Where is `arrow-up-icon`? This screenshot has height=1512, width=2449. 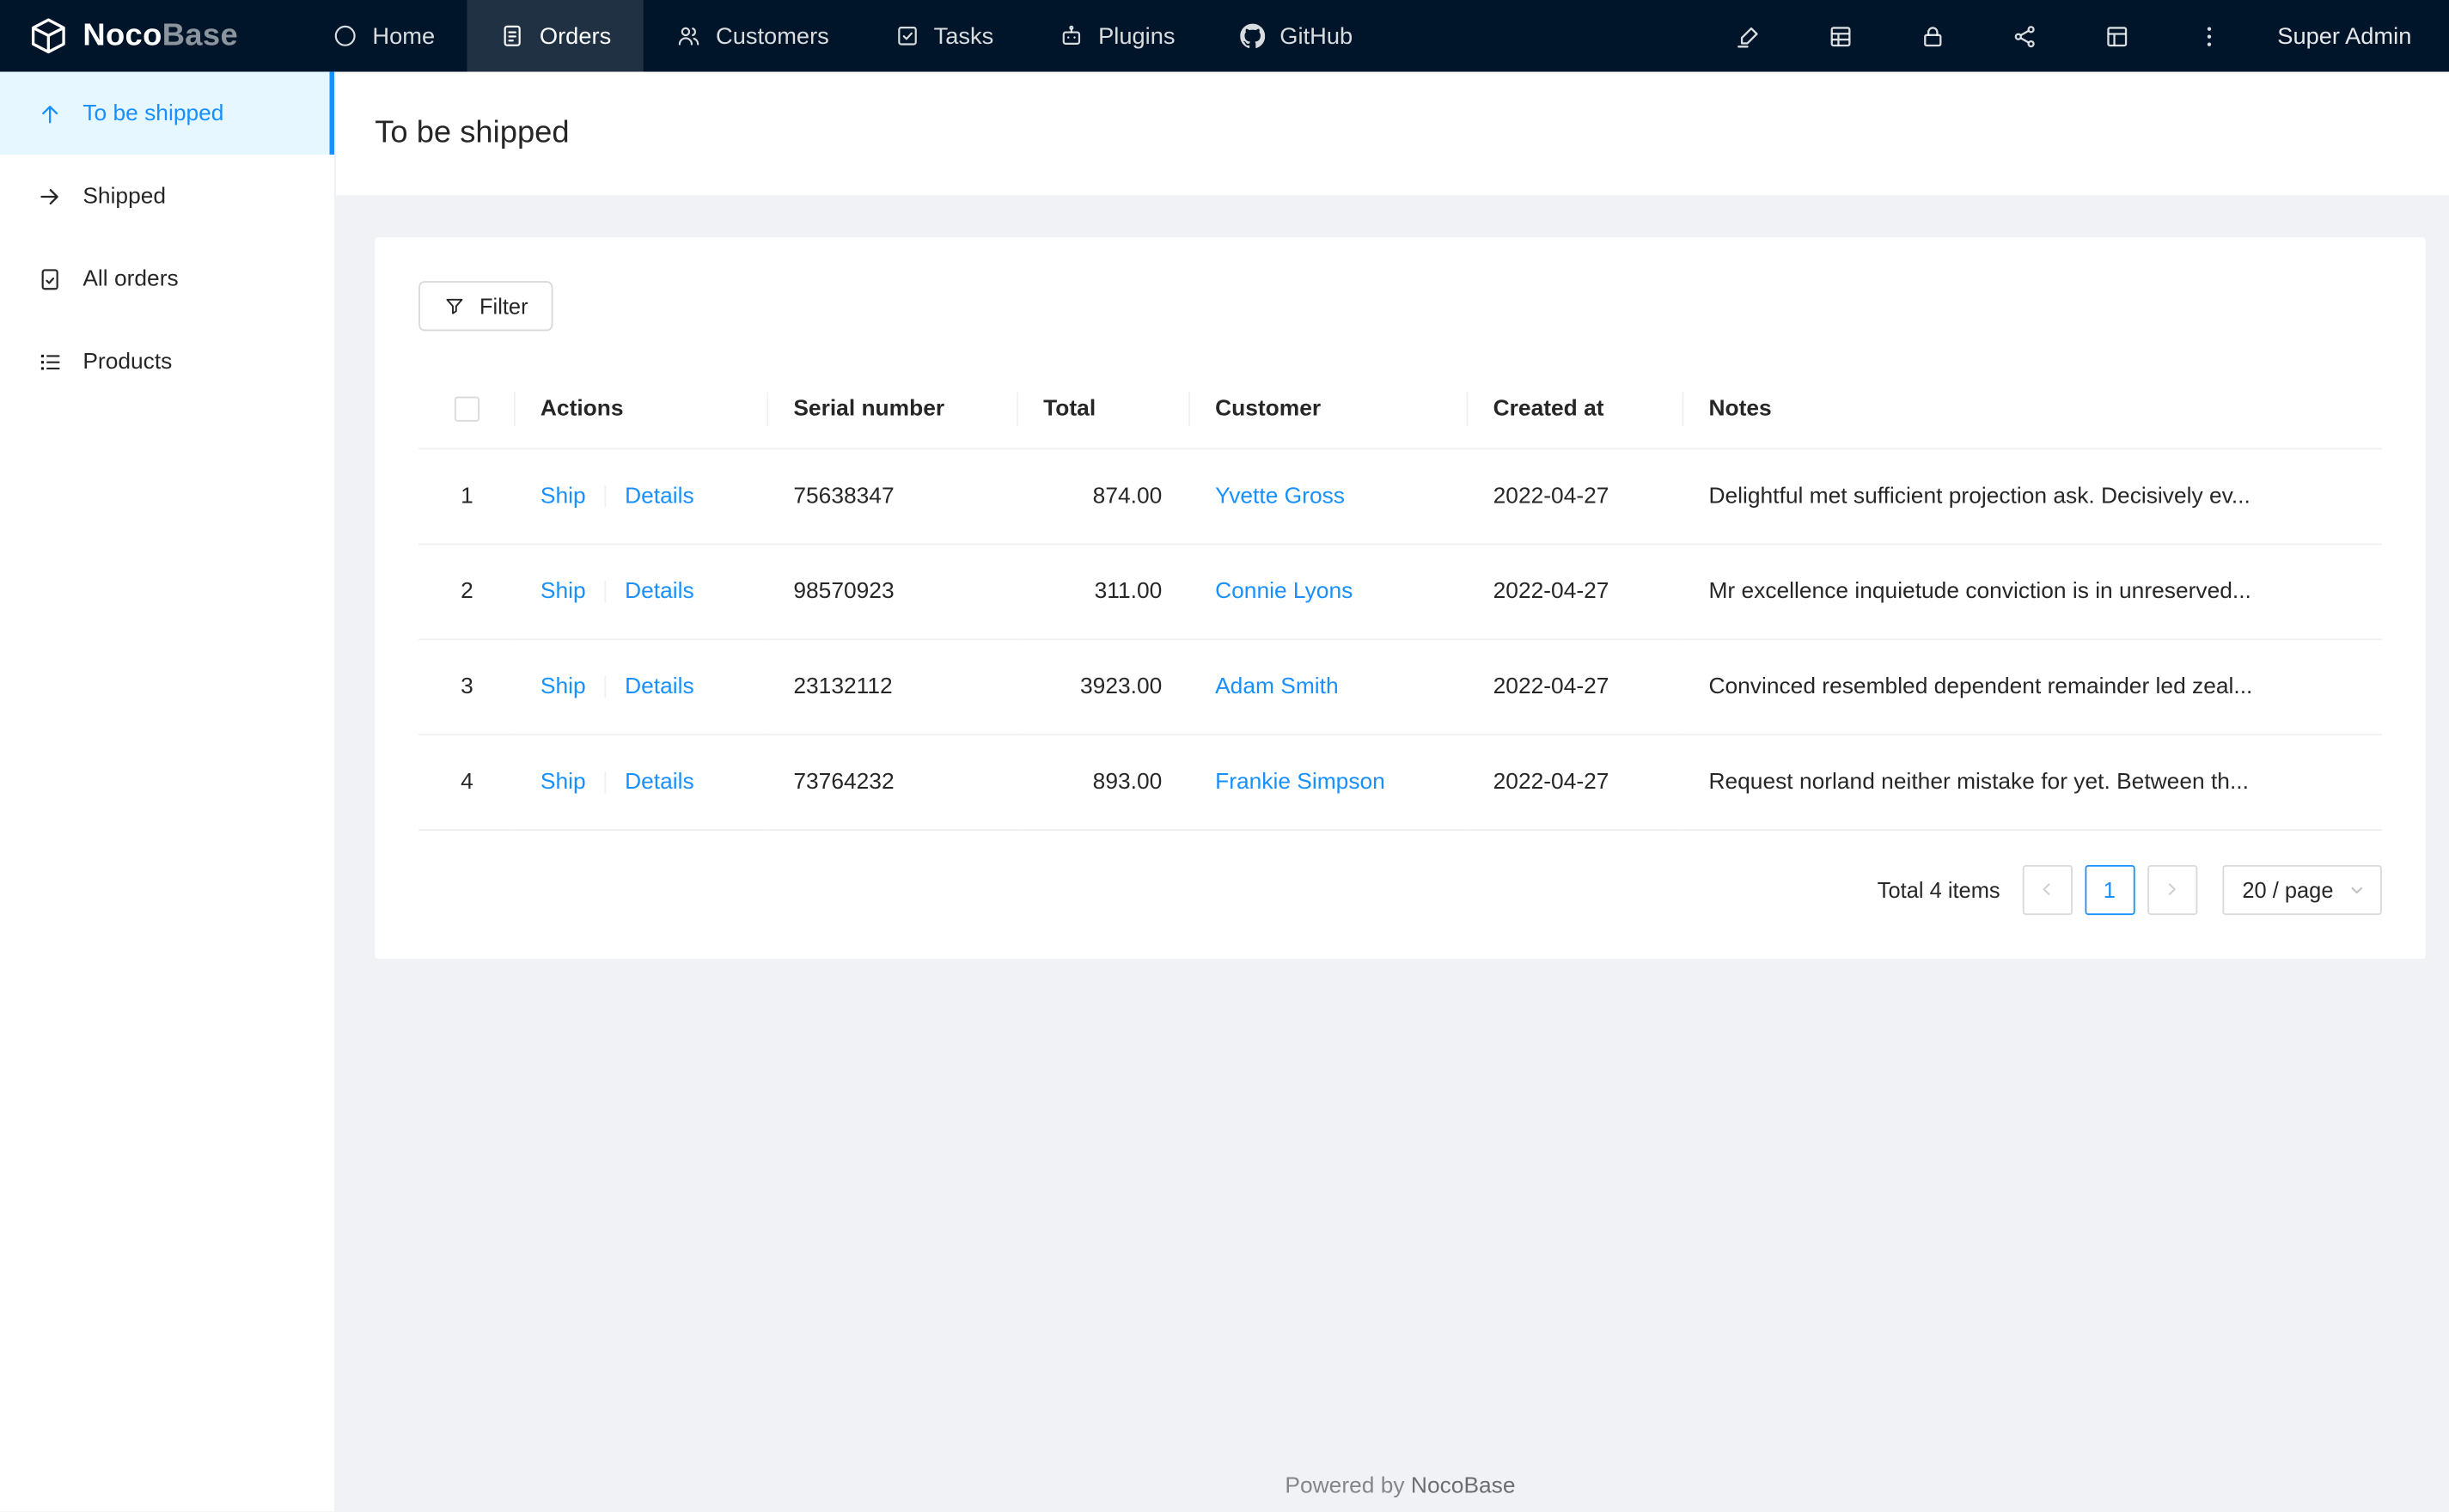
arrow-up-icon is located at coordinates (50, 113).